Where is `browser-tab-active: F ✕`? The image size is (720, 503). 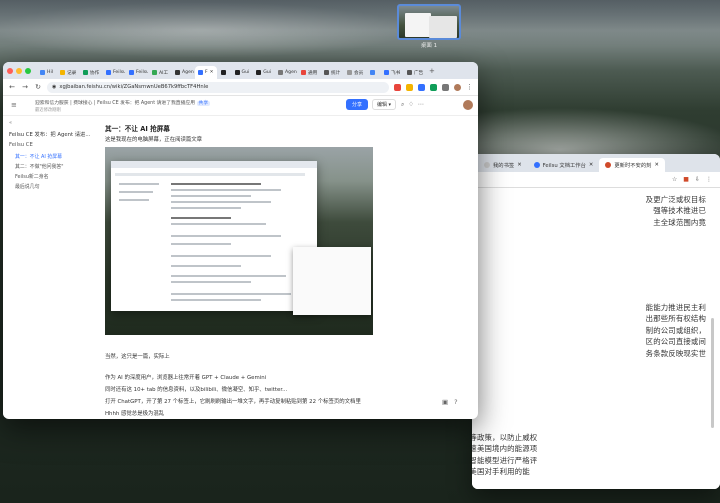 browser-tab-active: F ✕ is located at coordinates (206, 72).